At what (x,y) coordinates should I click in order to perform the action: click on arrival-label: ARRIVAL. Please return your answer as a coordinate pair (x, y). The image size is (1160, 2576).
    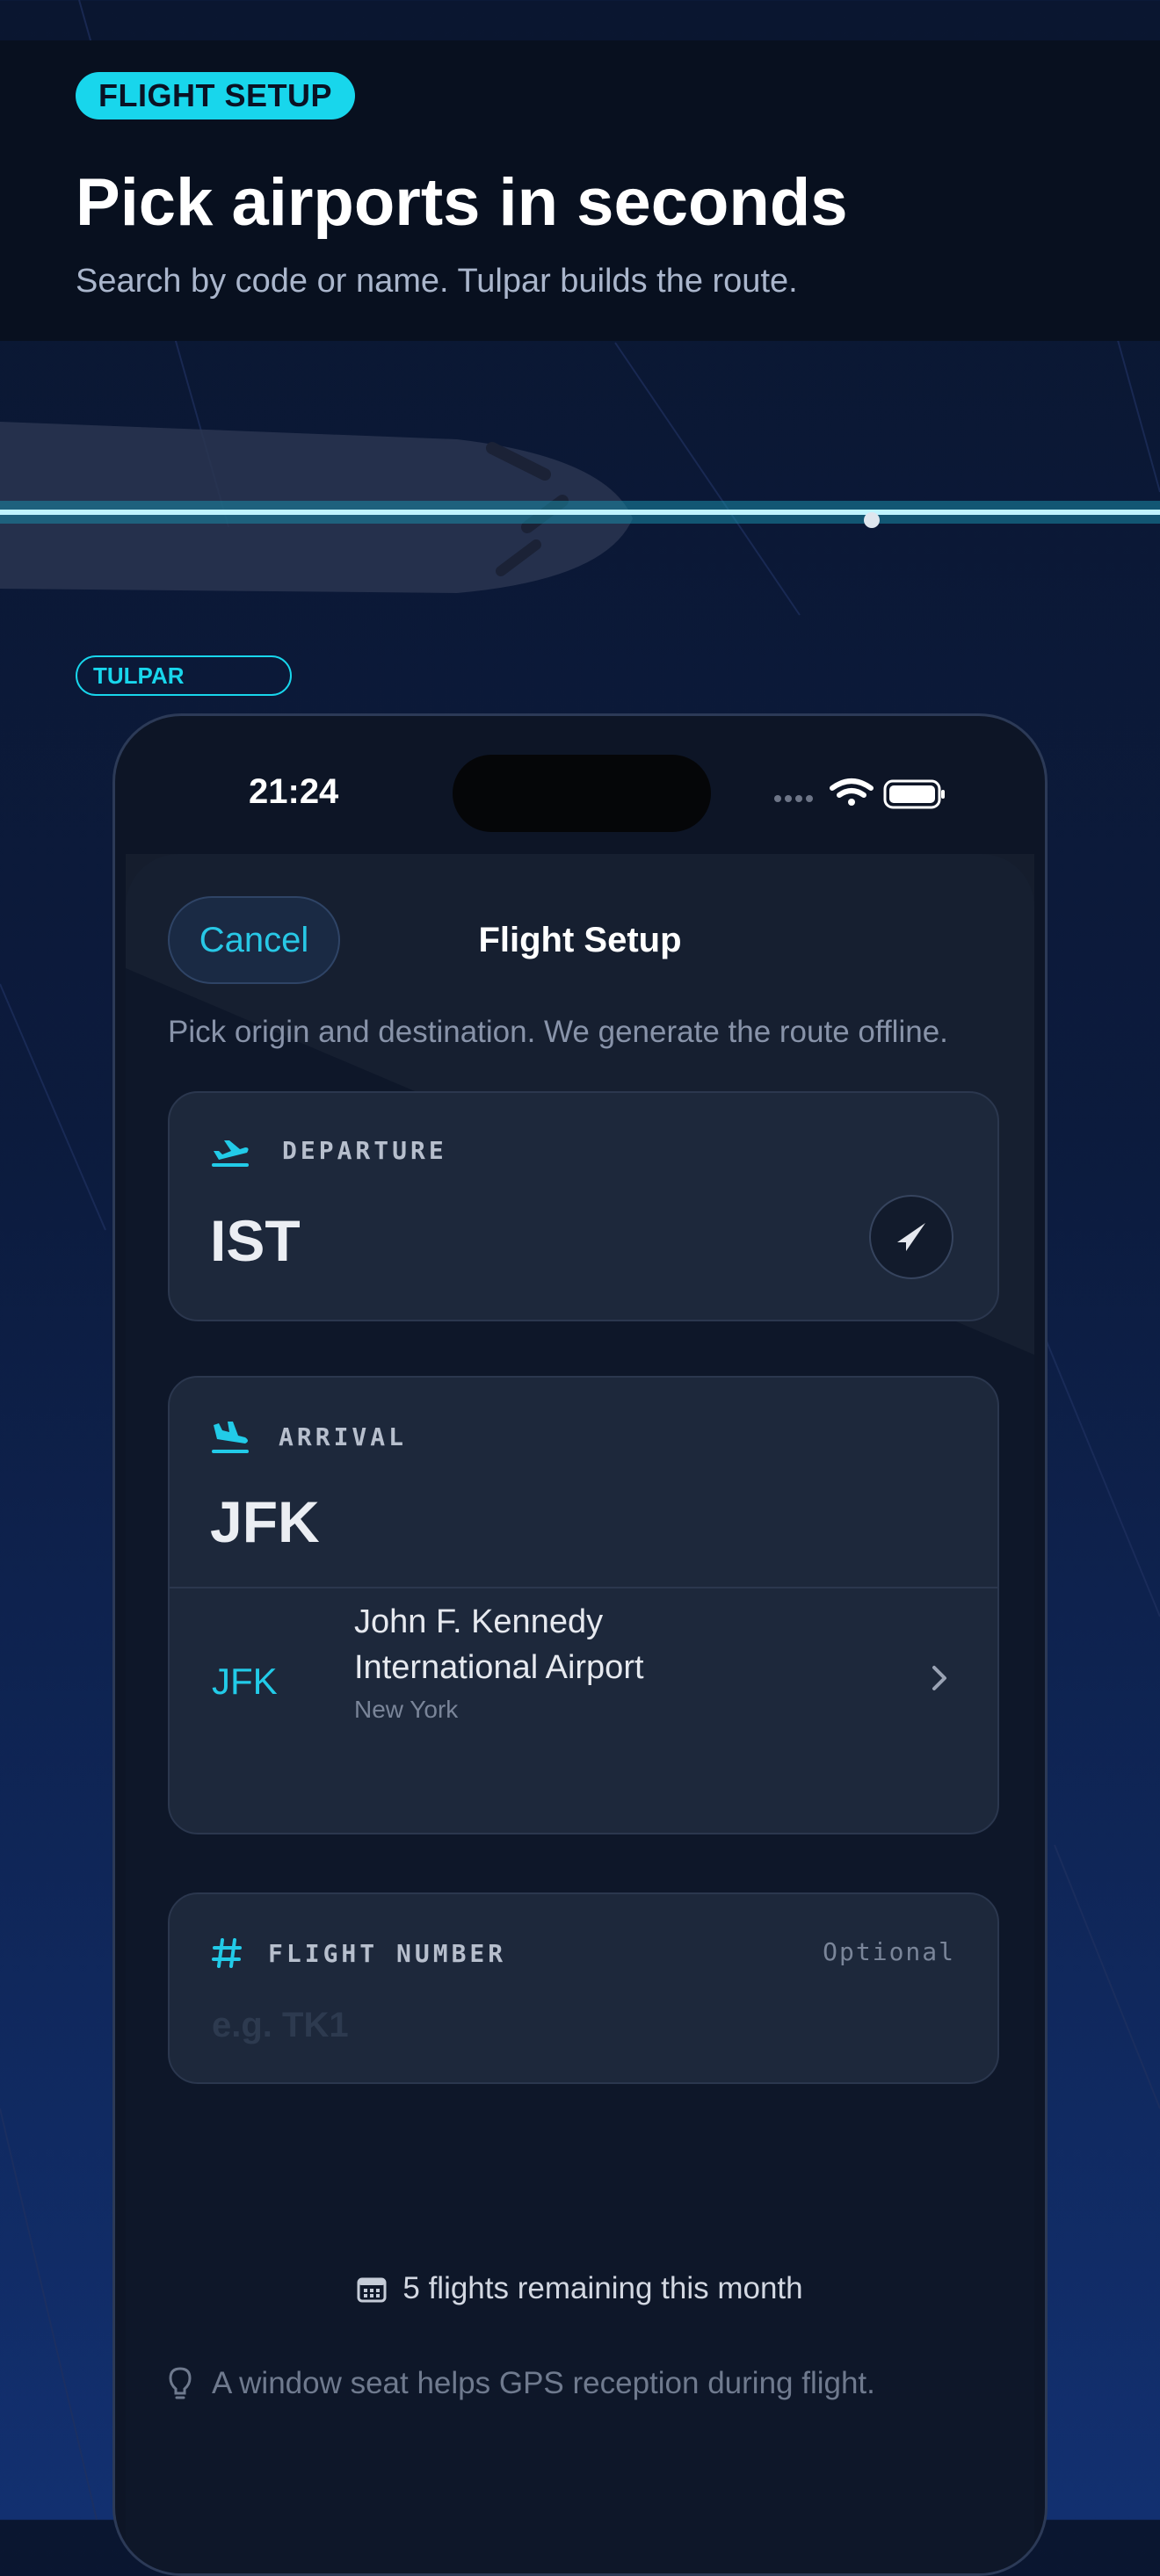
    Looking at the image, I should click on (343, 1436).